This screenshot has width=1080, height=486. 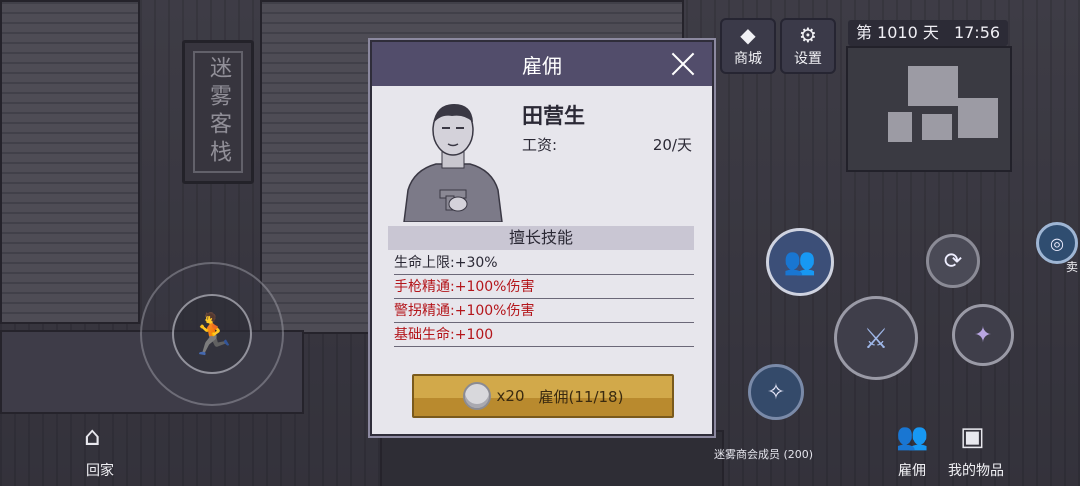 I want to click on skill-value: +30%, so click(x=476, y=263).